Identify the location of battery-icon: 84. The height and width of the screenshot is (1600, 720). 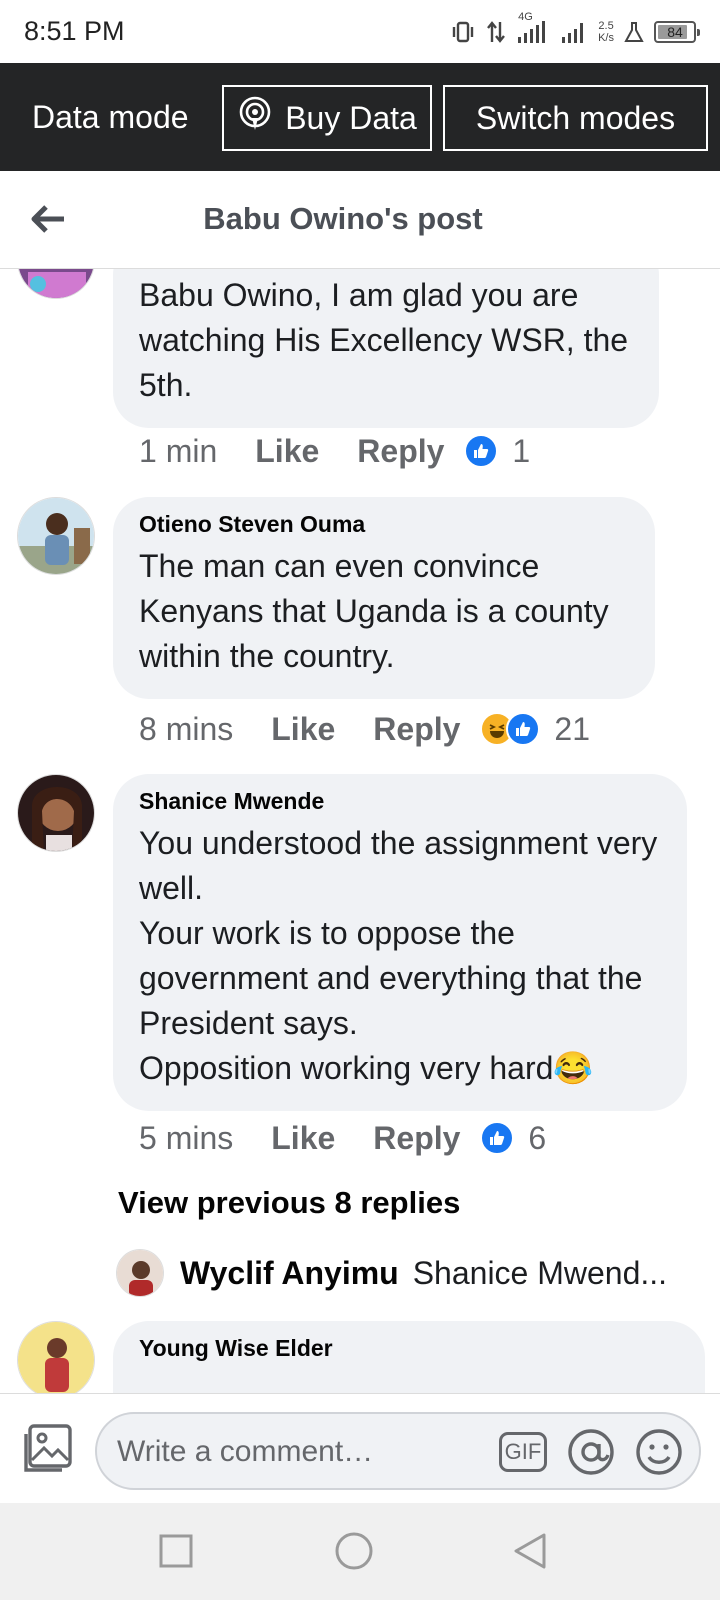
(677, 32).